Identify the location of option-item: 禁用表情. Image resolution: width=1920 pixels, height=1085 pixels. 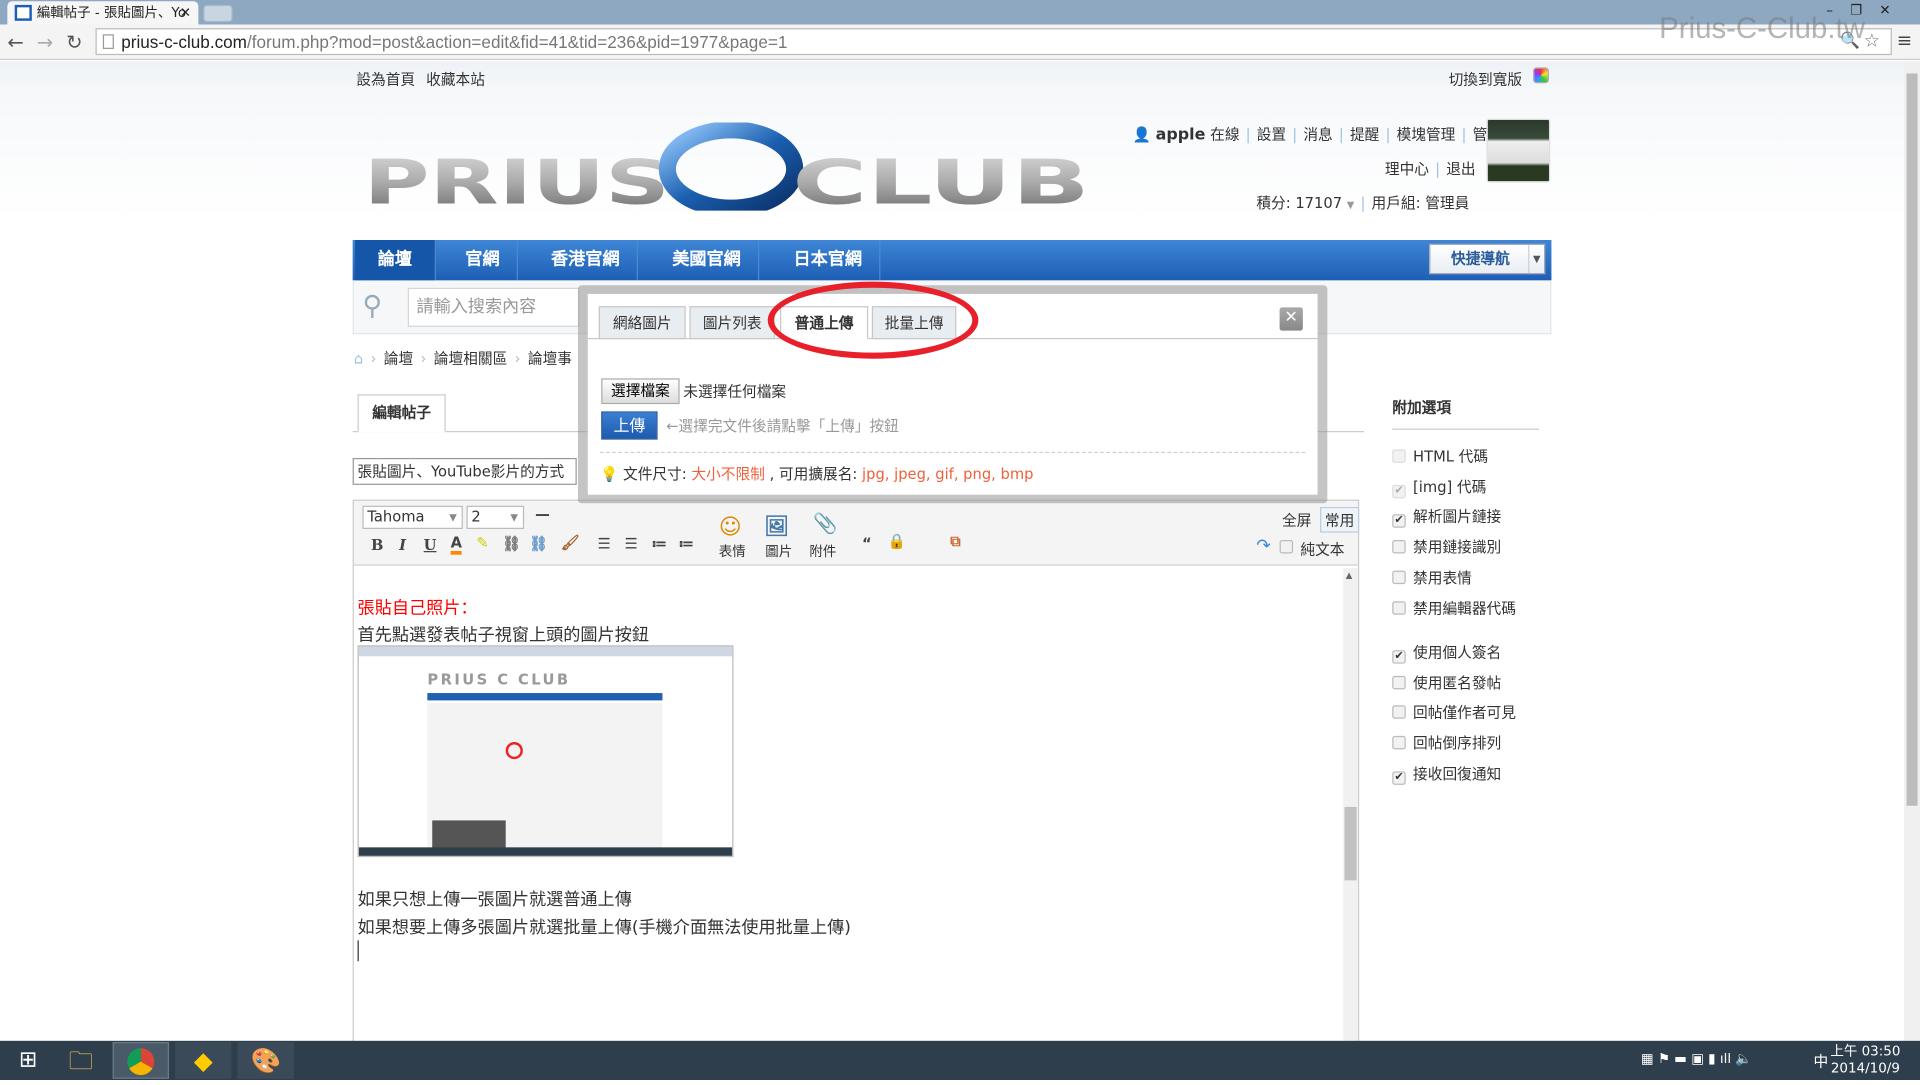
(1432, 577).